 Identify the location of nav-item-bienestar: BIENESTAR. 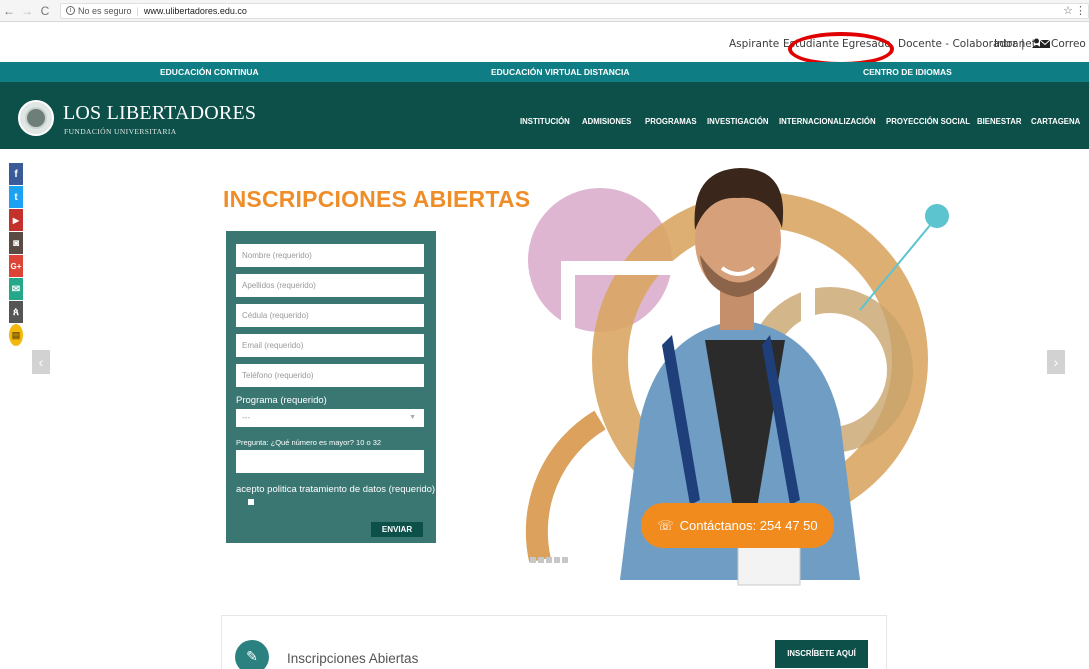
(999, 121).